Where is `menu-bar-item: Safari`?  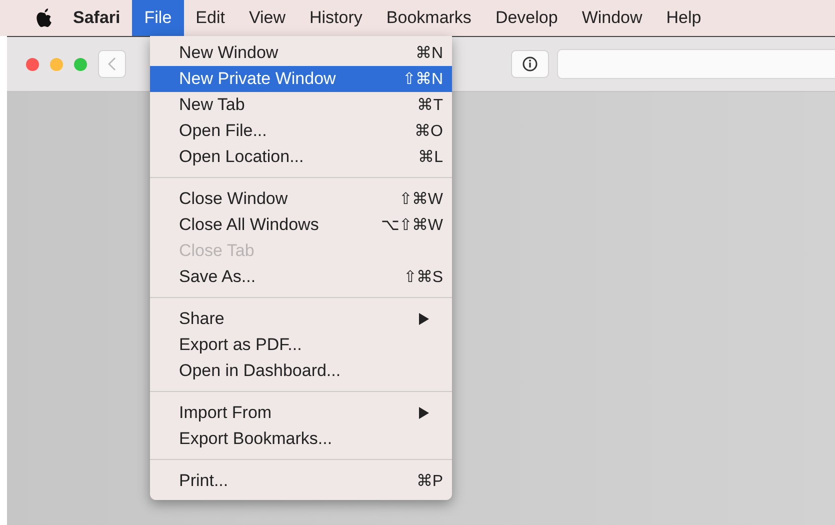 menu-bar-item: Safari is located at coordinates (96, 18).